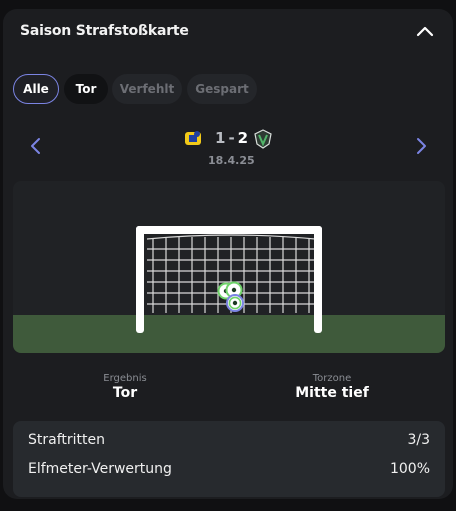  I want to click on result-info: Ergebnis Tor, so click(125, 387).